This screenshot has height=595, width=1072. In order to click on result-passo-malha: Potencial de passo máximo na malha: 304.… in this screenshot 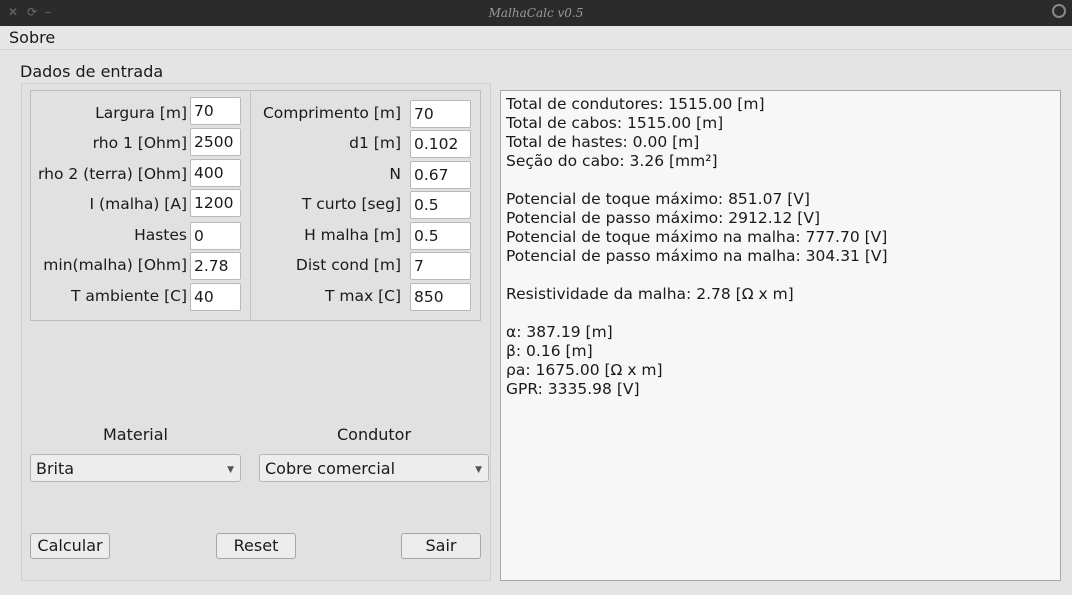, I will do `click(697, 256)`.